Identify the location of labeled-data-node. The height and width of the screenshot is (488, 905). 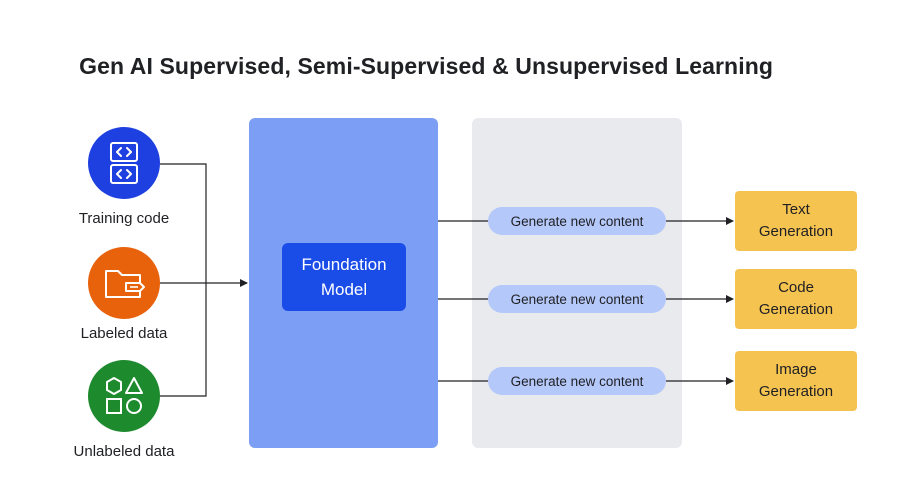
(124, 283).